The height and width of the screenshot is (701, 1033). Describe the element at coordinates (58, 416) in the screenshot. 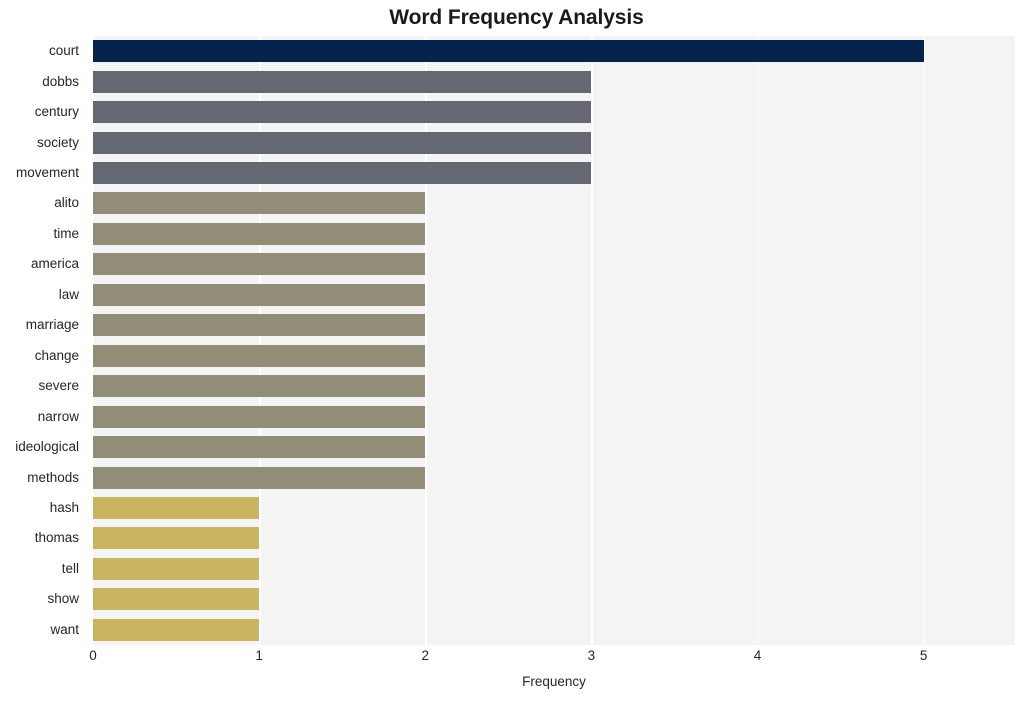

I see `y-tick-label: narrow` at that location.